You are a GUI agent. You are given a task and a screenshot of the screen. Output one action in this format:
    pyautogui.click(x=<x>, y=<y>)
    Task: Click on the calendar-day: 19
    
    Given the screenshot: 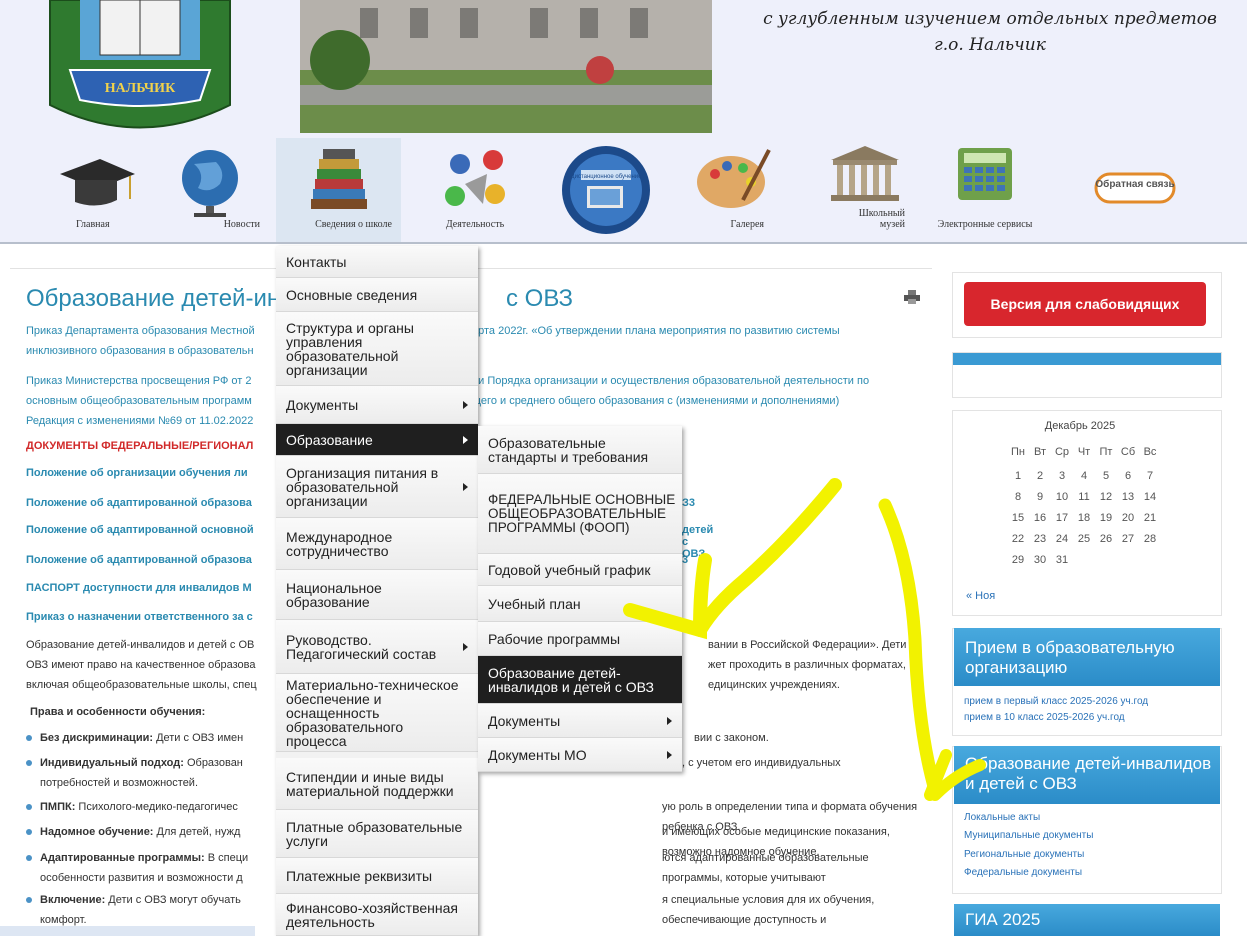 What is the action you would take?
    pyautogui.click(x=1106, y=518)
    